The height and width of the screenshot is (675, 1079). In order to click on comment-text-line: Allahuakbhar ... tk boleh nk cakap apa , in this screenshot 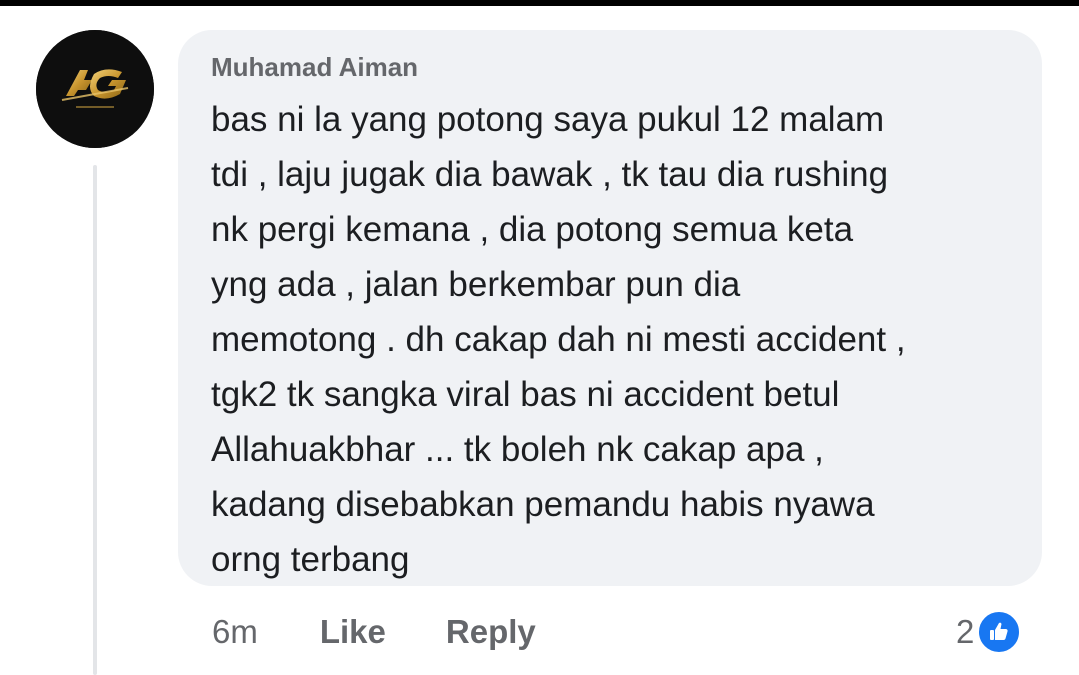, I will do `click(517, 449)`.